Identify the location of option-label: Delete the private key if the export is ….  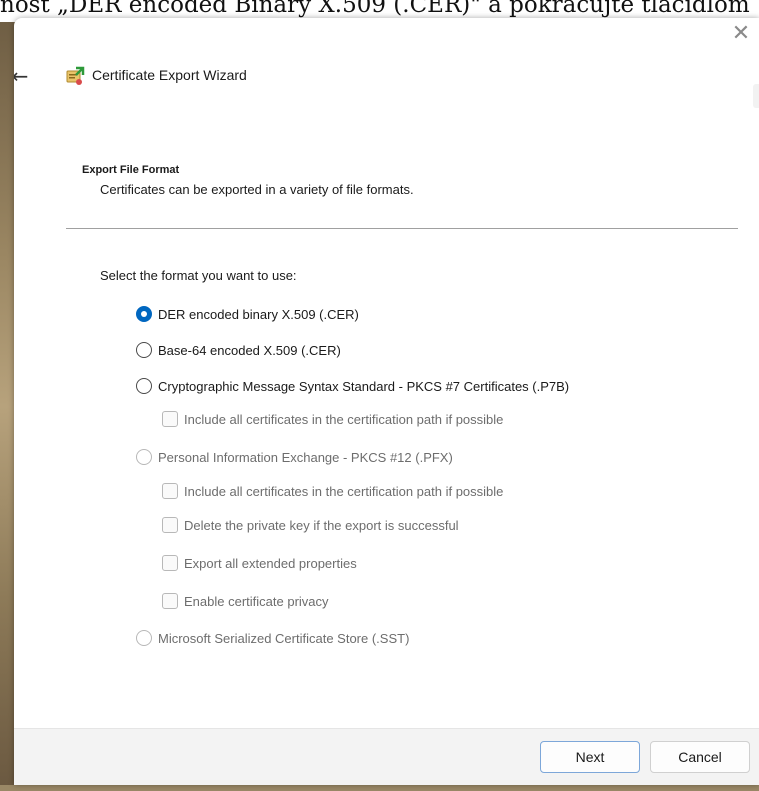
(321, 525).